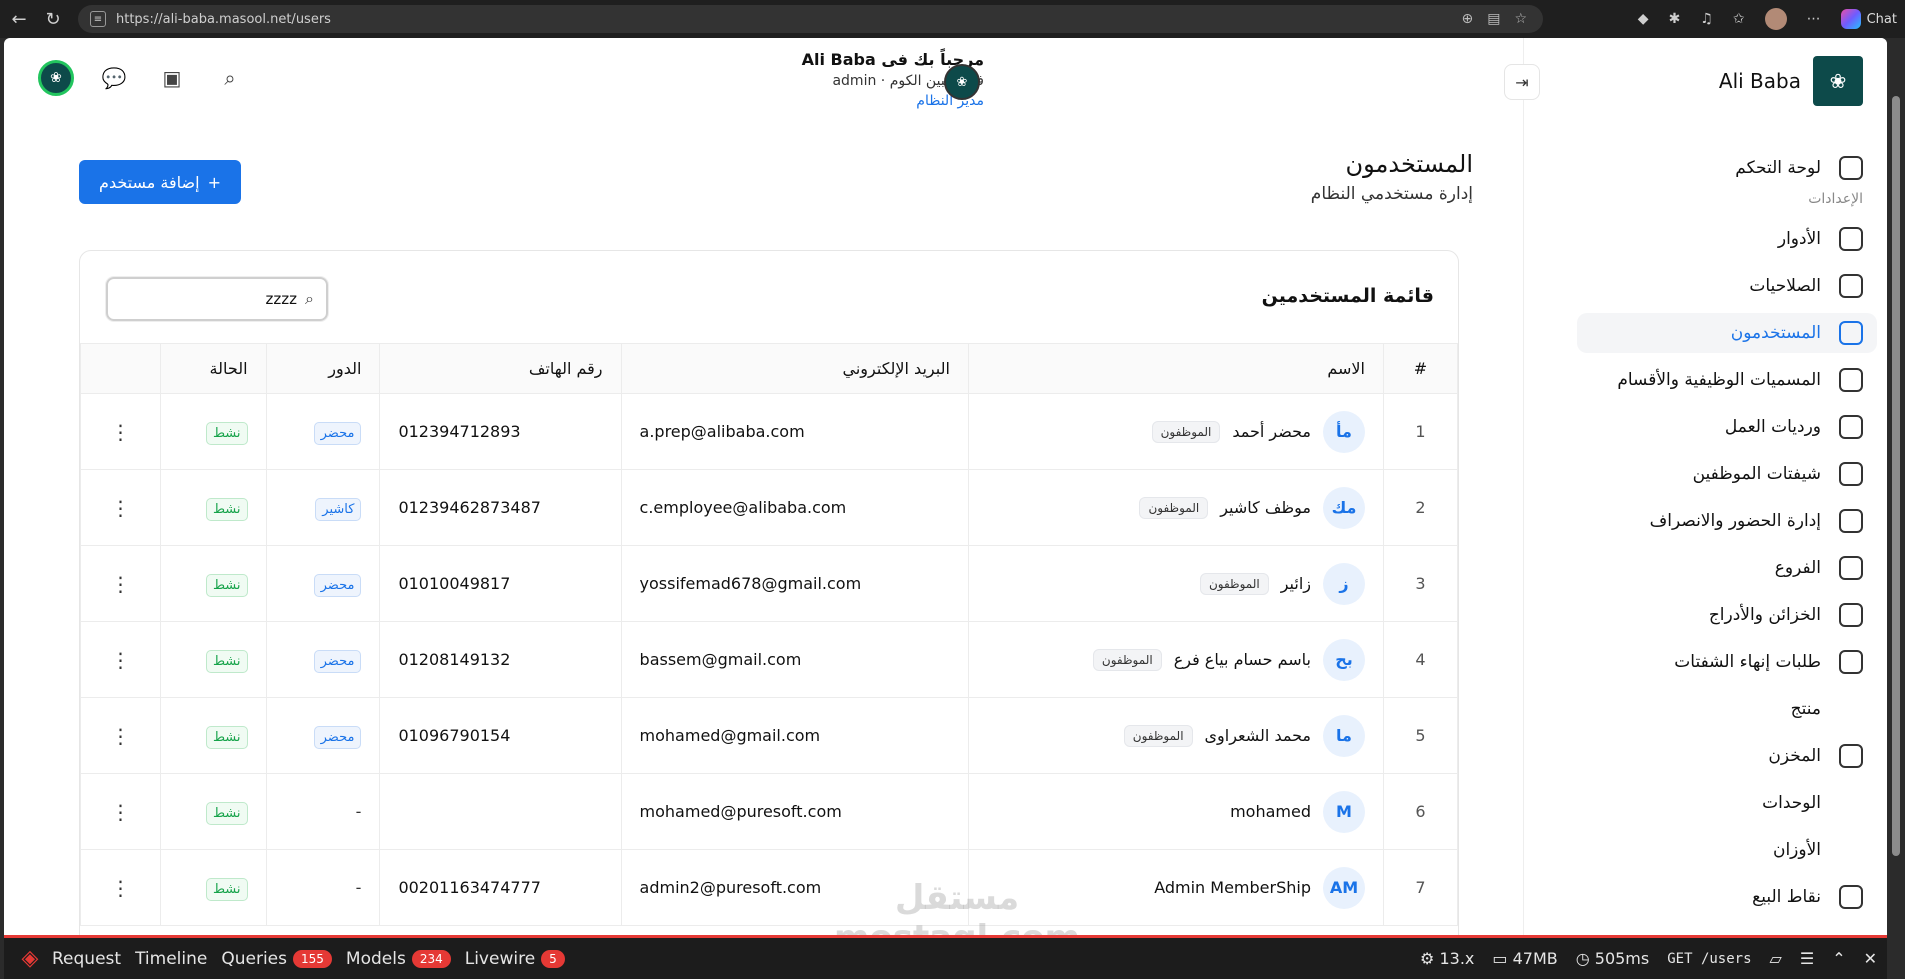 The width and height of the screenshot is (1905, 979). I want to click on laravel-icon: ◈, so click(30, 959).